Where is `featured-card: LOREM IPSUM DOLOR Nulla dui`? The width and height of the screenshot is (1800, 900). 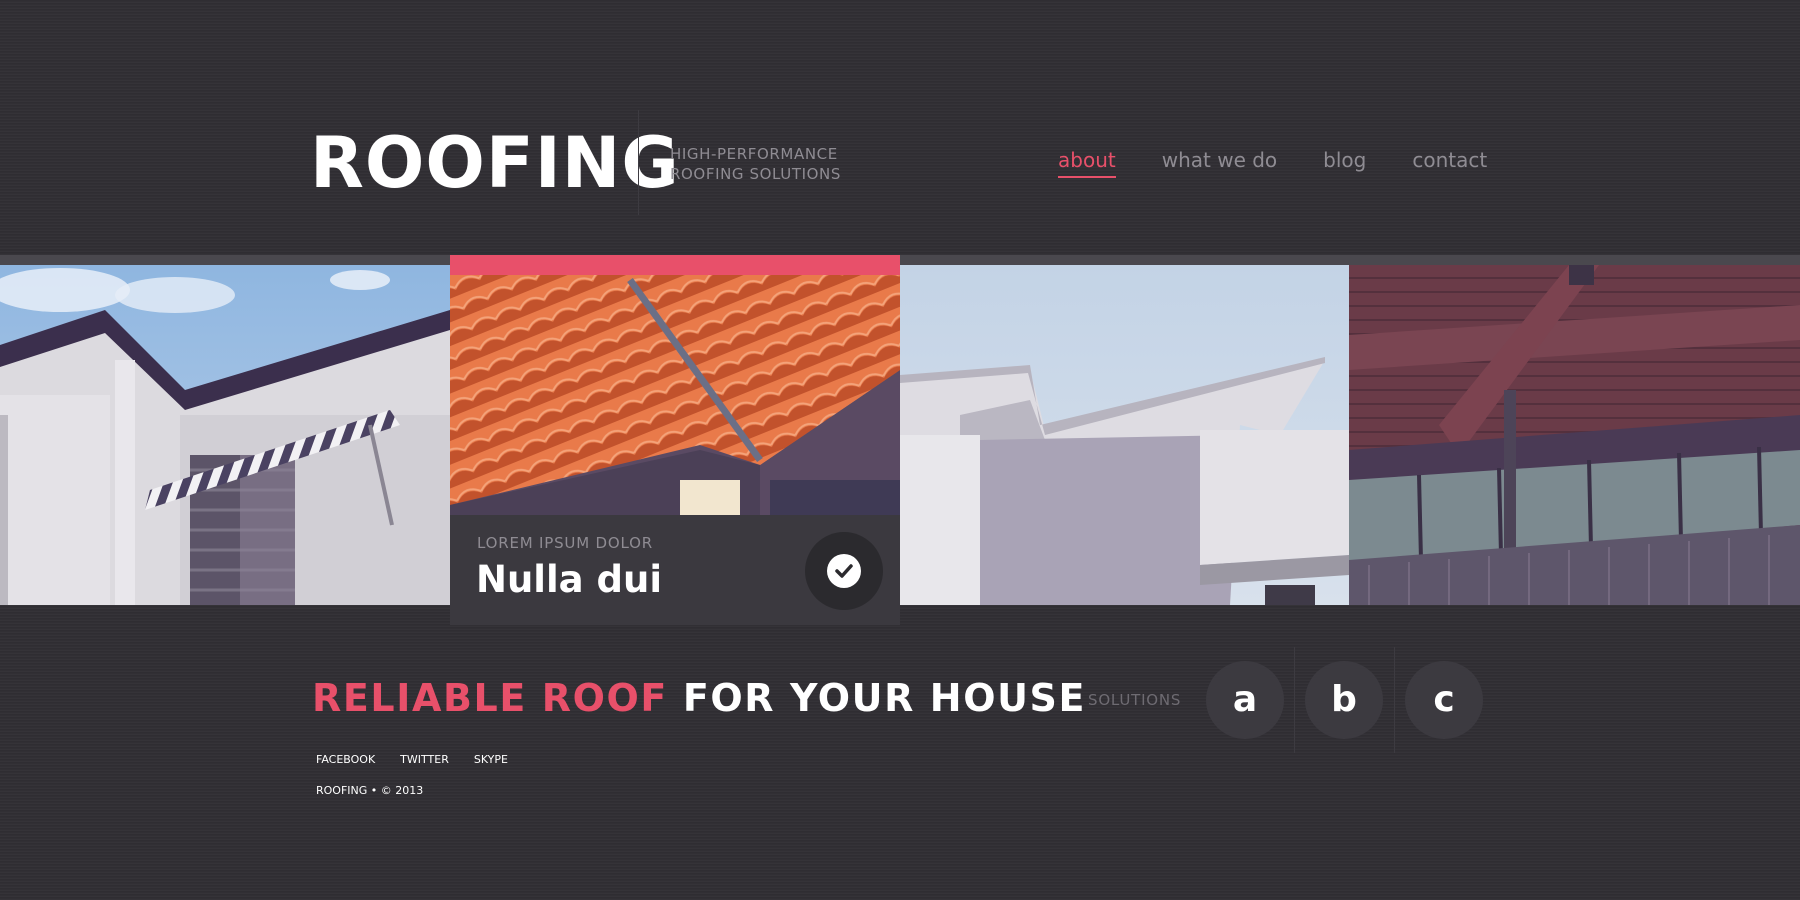
featured-card: LOREM IPSUM DOLOR Nulla dui is located at coordinates (675, 440).